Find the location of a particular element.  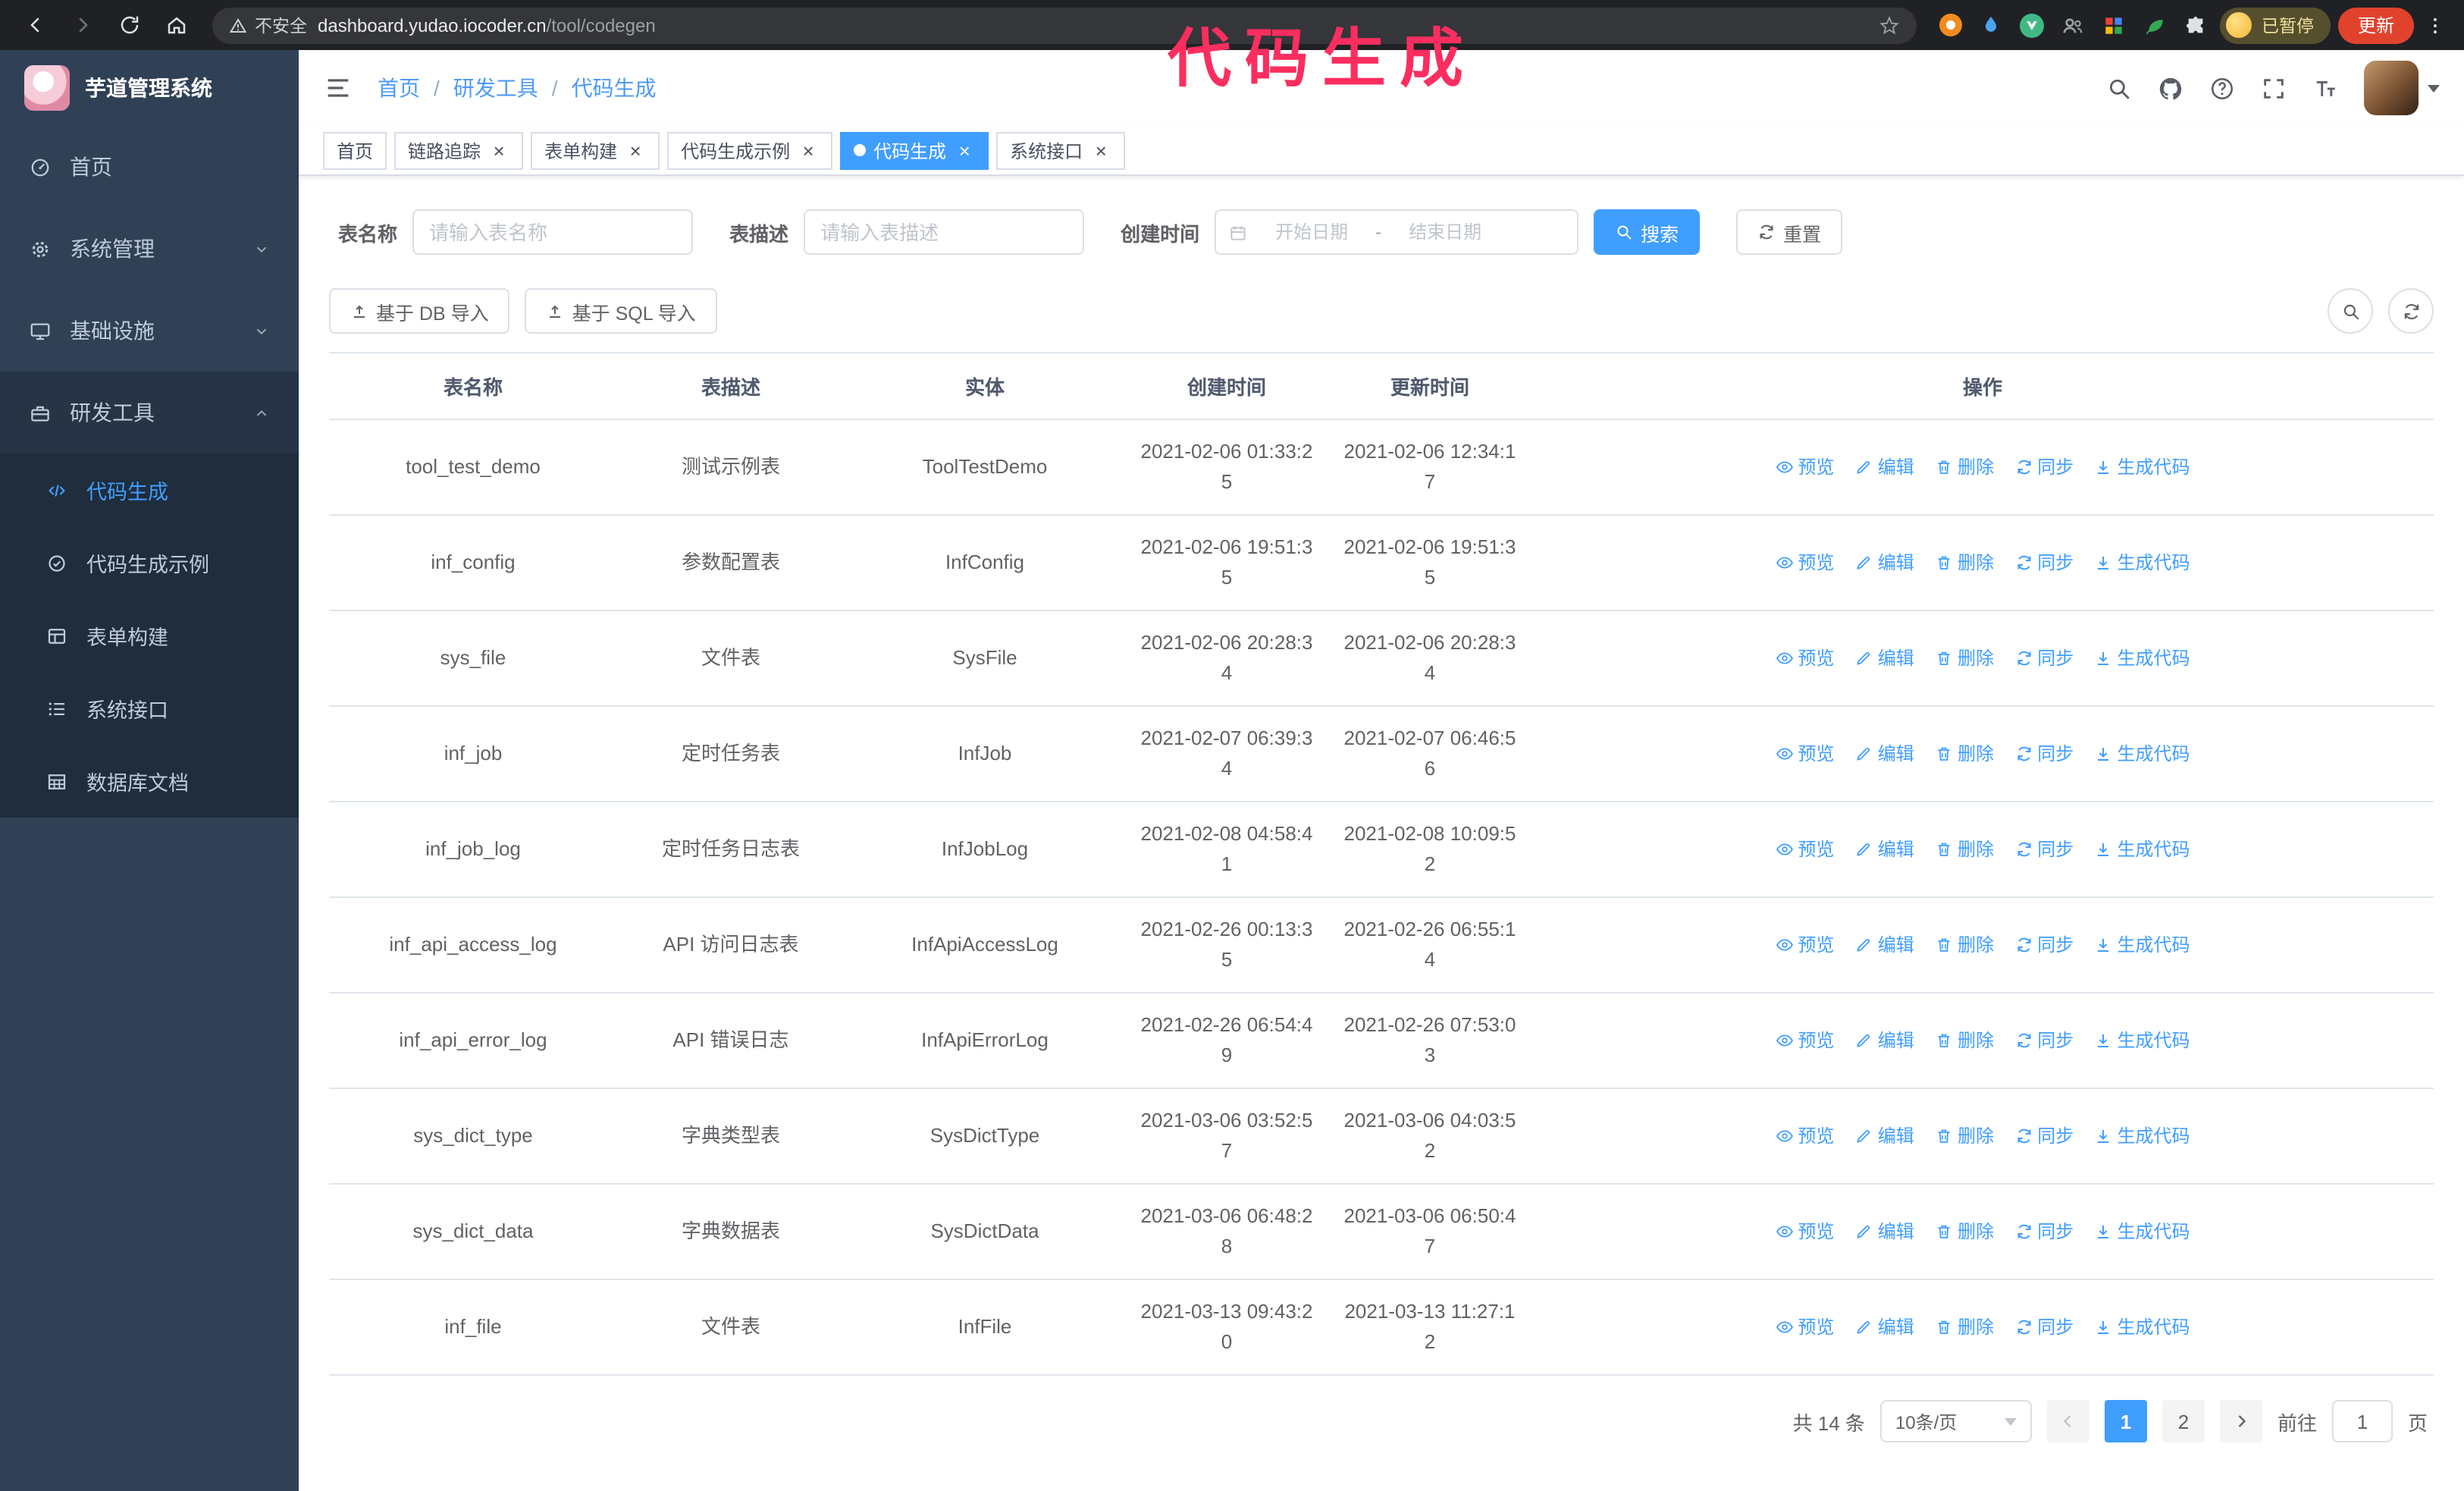

font-size-icon is located at coordinates (2325, 88).